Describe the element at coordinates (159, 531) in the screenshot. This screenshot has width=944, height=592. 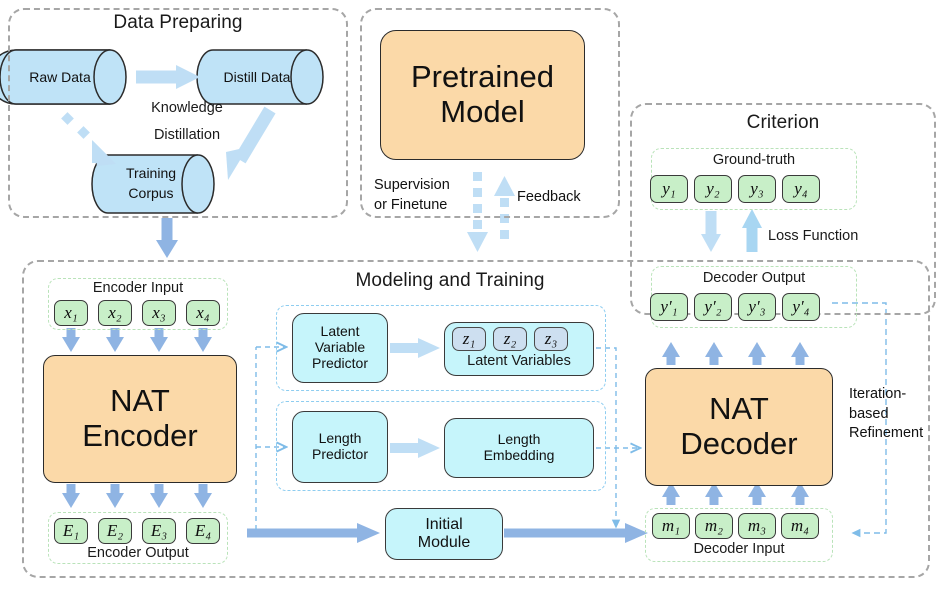
I see `encoder-output-token-3: E₃` at that location.